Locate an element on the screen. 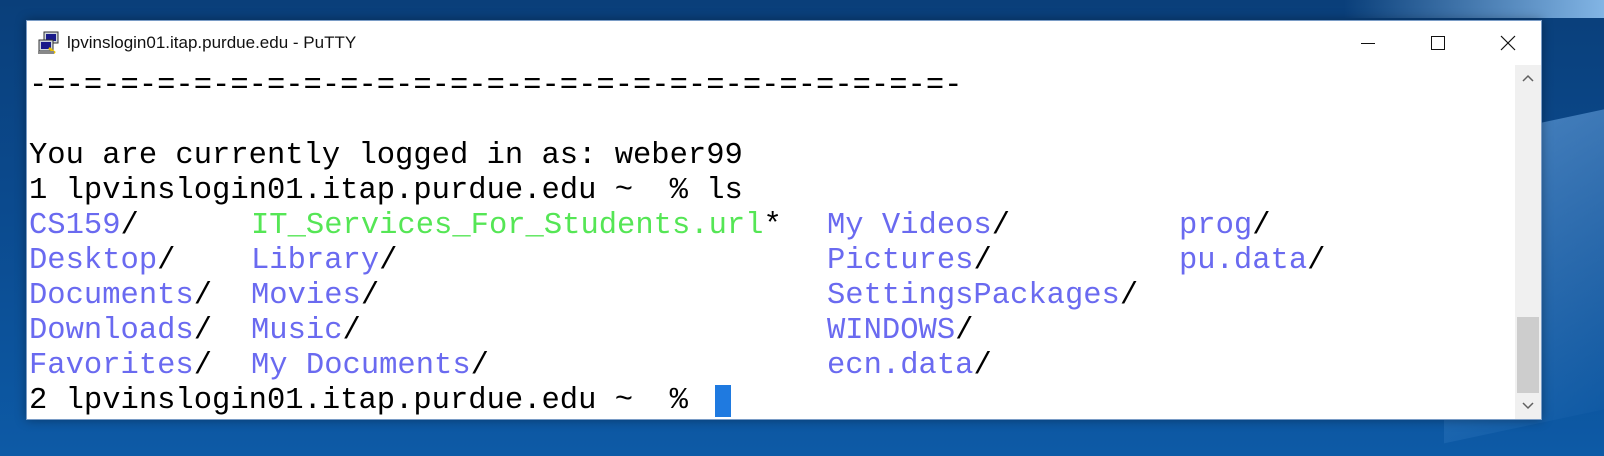  listing-row: Favorites/ My Documents/ ecn.data/ is located at coordinates (510, 366).